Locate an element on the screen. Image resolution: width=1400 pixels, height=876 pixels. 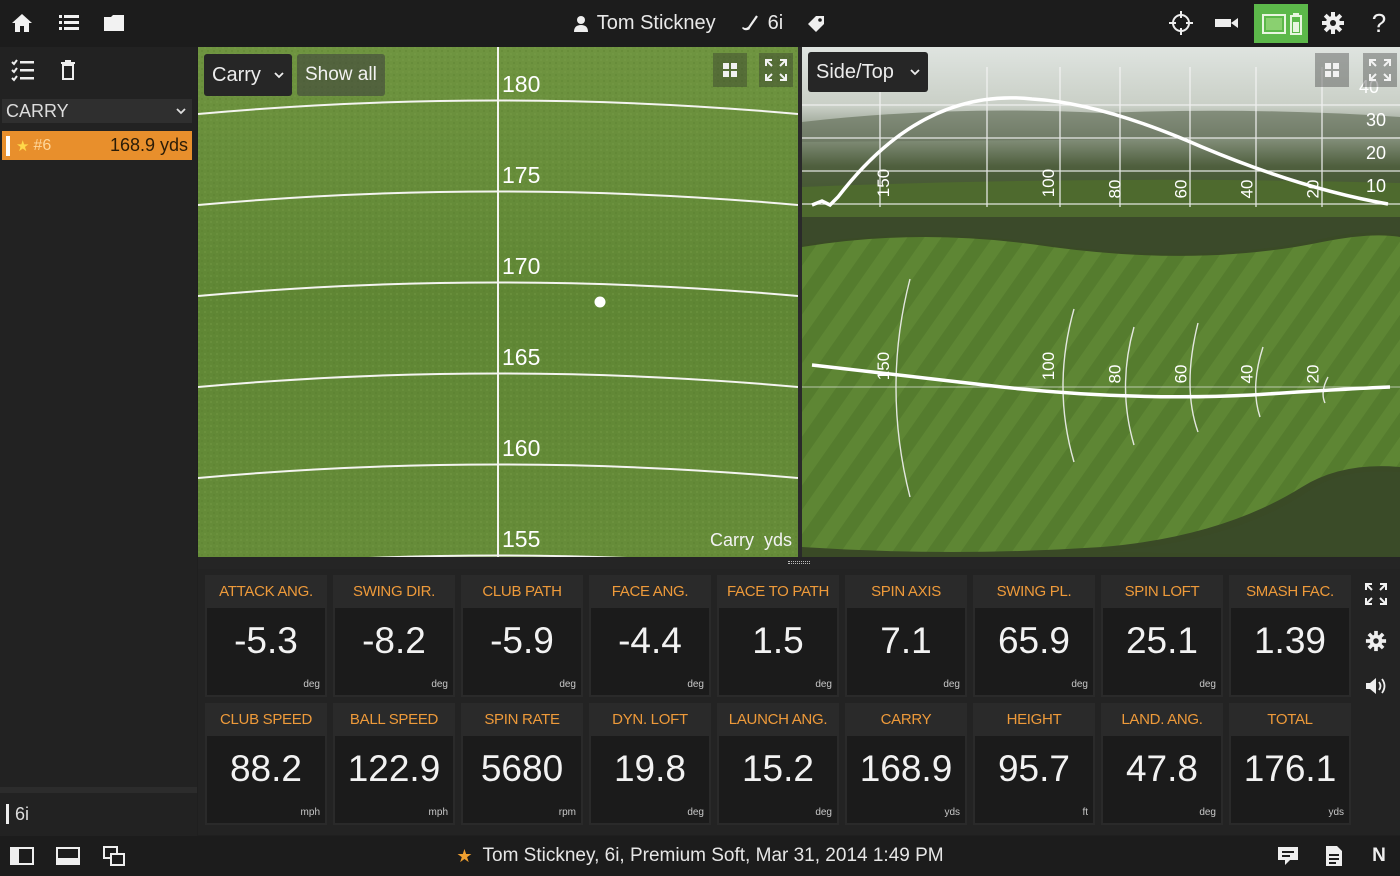
tile-club-speed: CLUB SPEED 88.2 mph is located at coordinates (266, 764).